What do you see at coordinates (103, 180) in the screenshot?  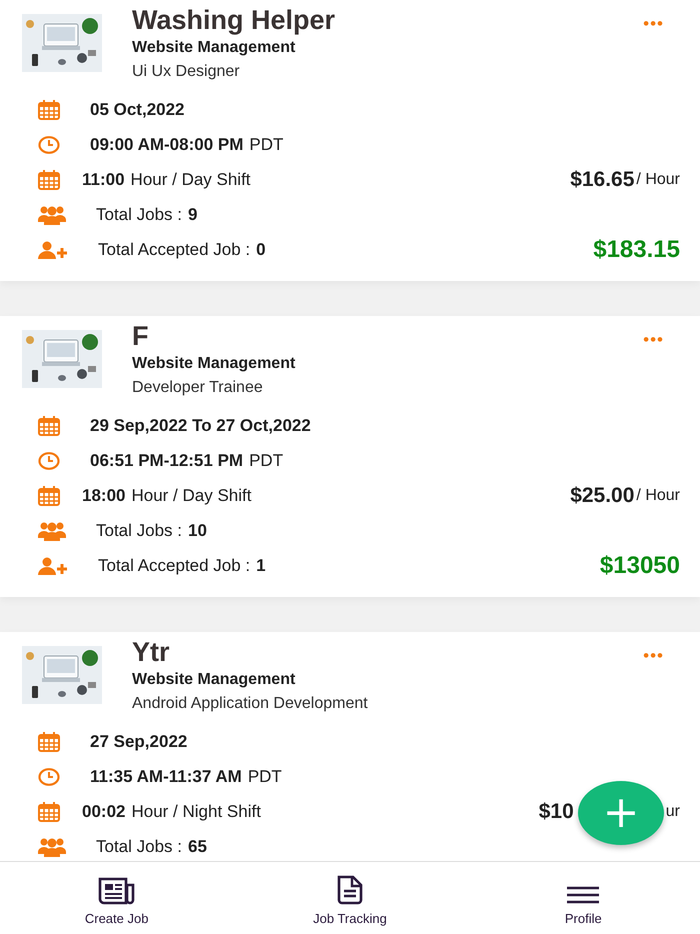 I see `shift-hours: 11:00` at bounding box center [103, 180].